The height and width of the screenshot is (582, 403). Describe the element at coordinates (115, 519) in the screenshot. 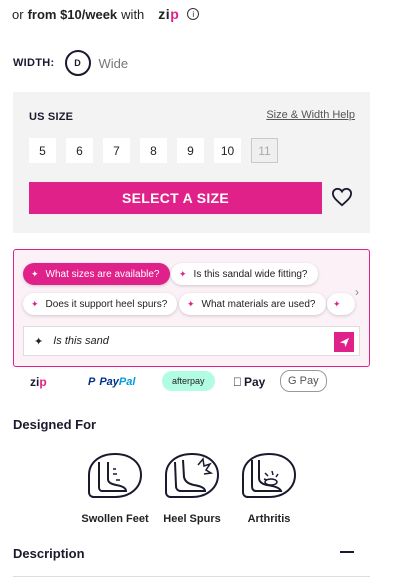

I see `feature-label: Swollen Feet` at that location.